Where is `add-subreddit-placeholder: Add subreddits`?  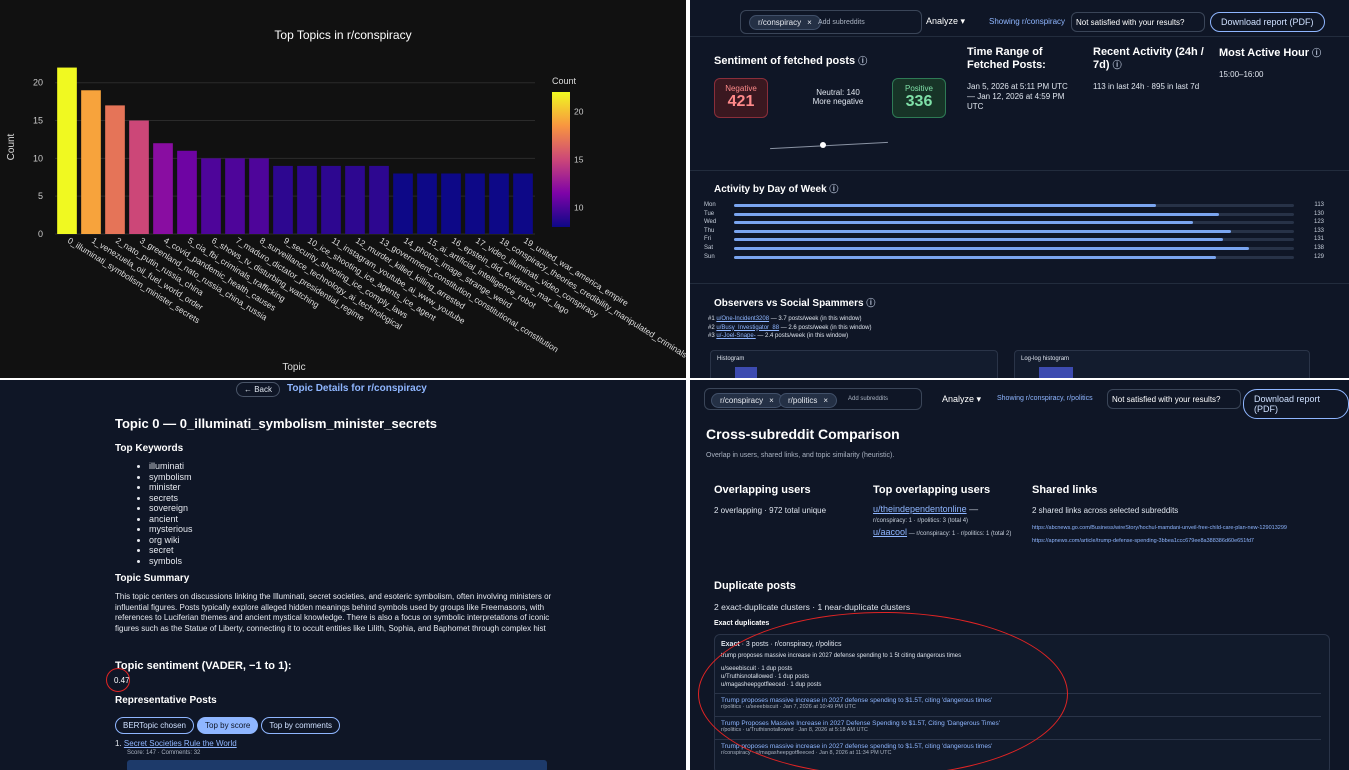 add-subreddit-placeholder: Add subreddits is located at coordinates (868, 399).